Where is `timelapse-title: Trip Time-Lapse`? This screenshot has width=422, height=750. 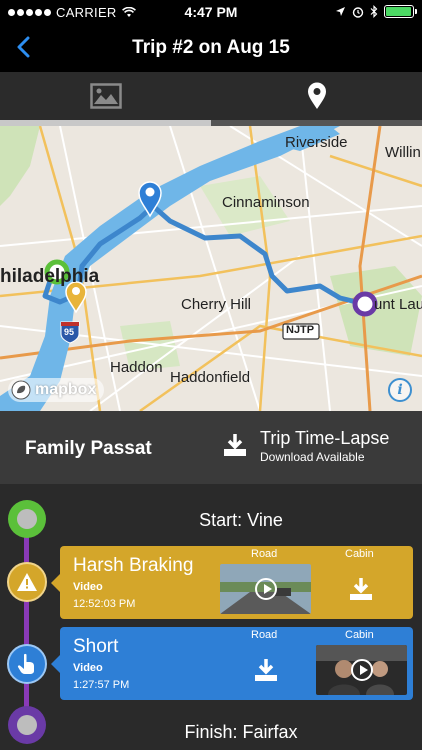
timelapse-title: Trip Time-Lapse is located at coordinates (325, 438).